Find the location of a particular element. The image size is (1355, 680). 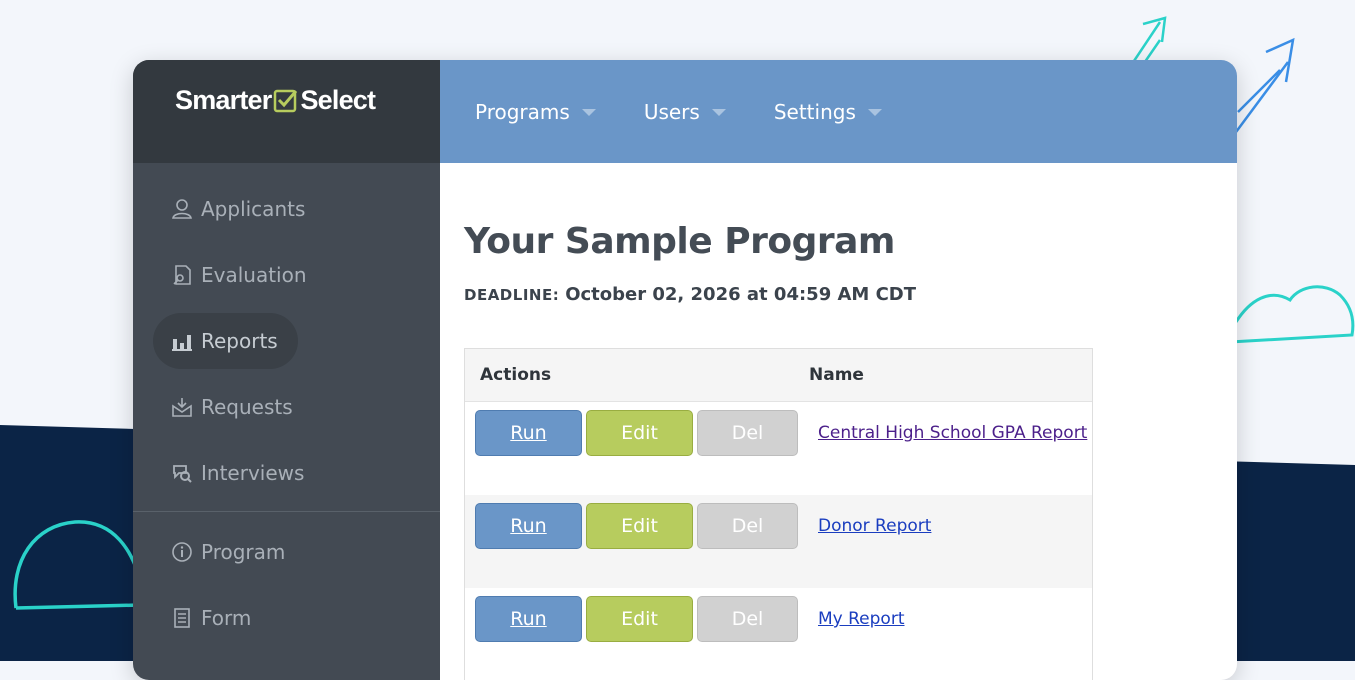

inbox-download-icon is located at coordinates (182, 407).